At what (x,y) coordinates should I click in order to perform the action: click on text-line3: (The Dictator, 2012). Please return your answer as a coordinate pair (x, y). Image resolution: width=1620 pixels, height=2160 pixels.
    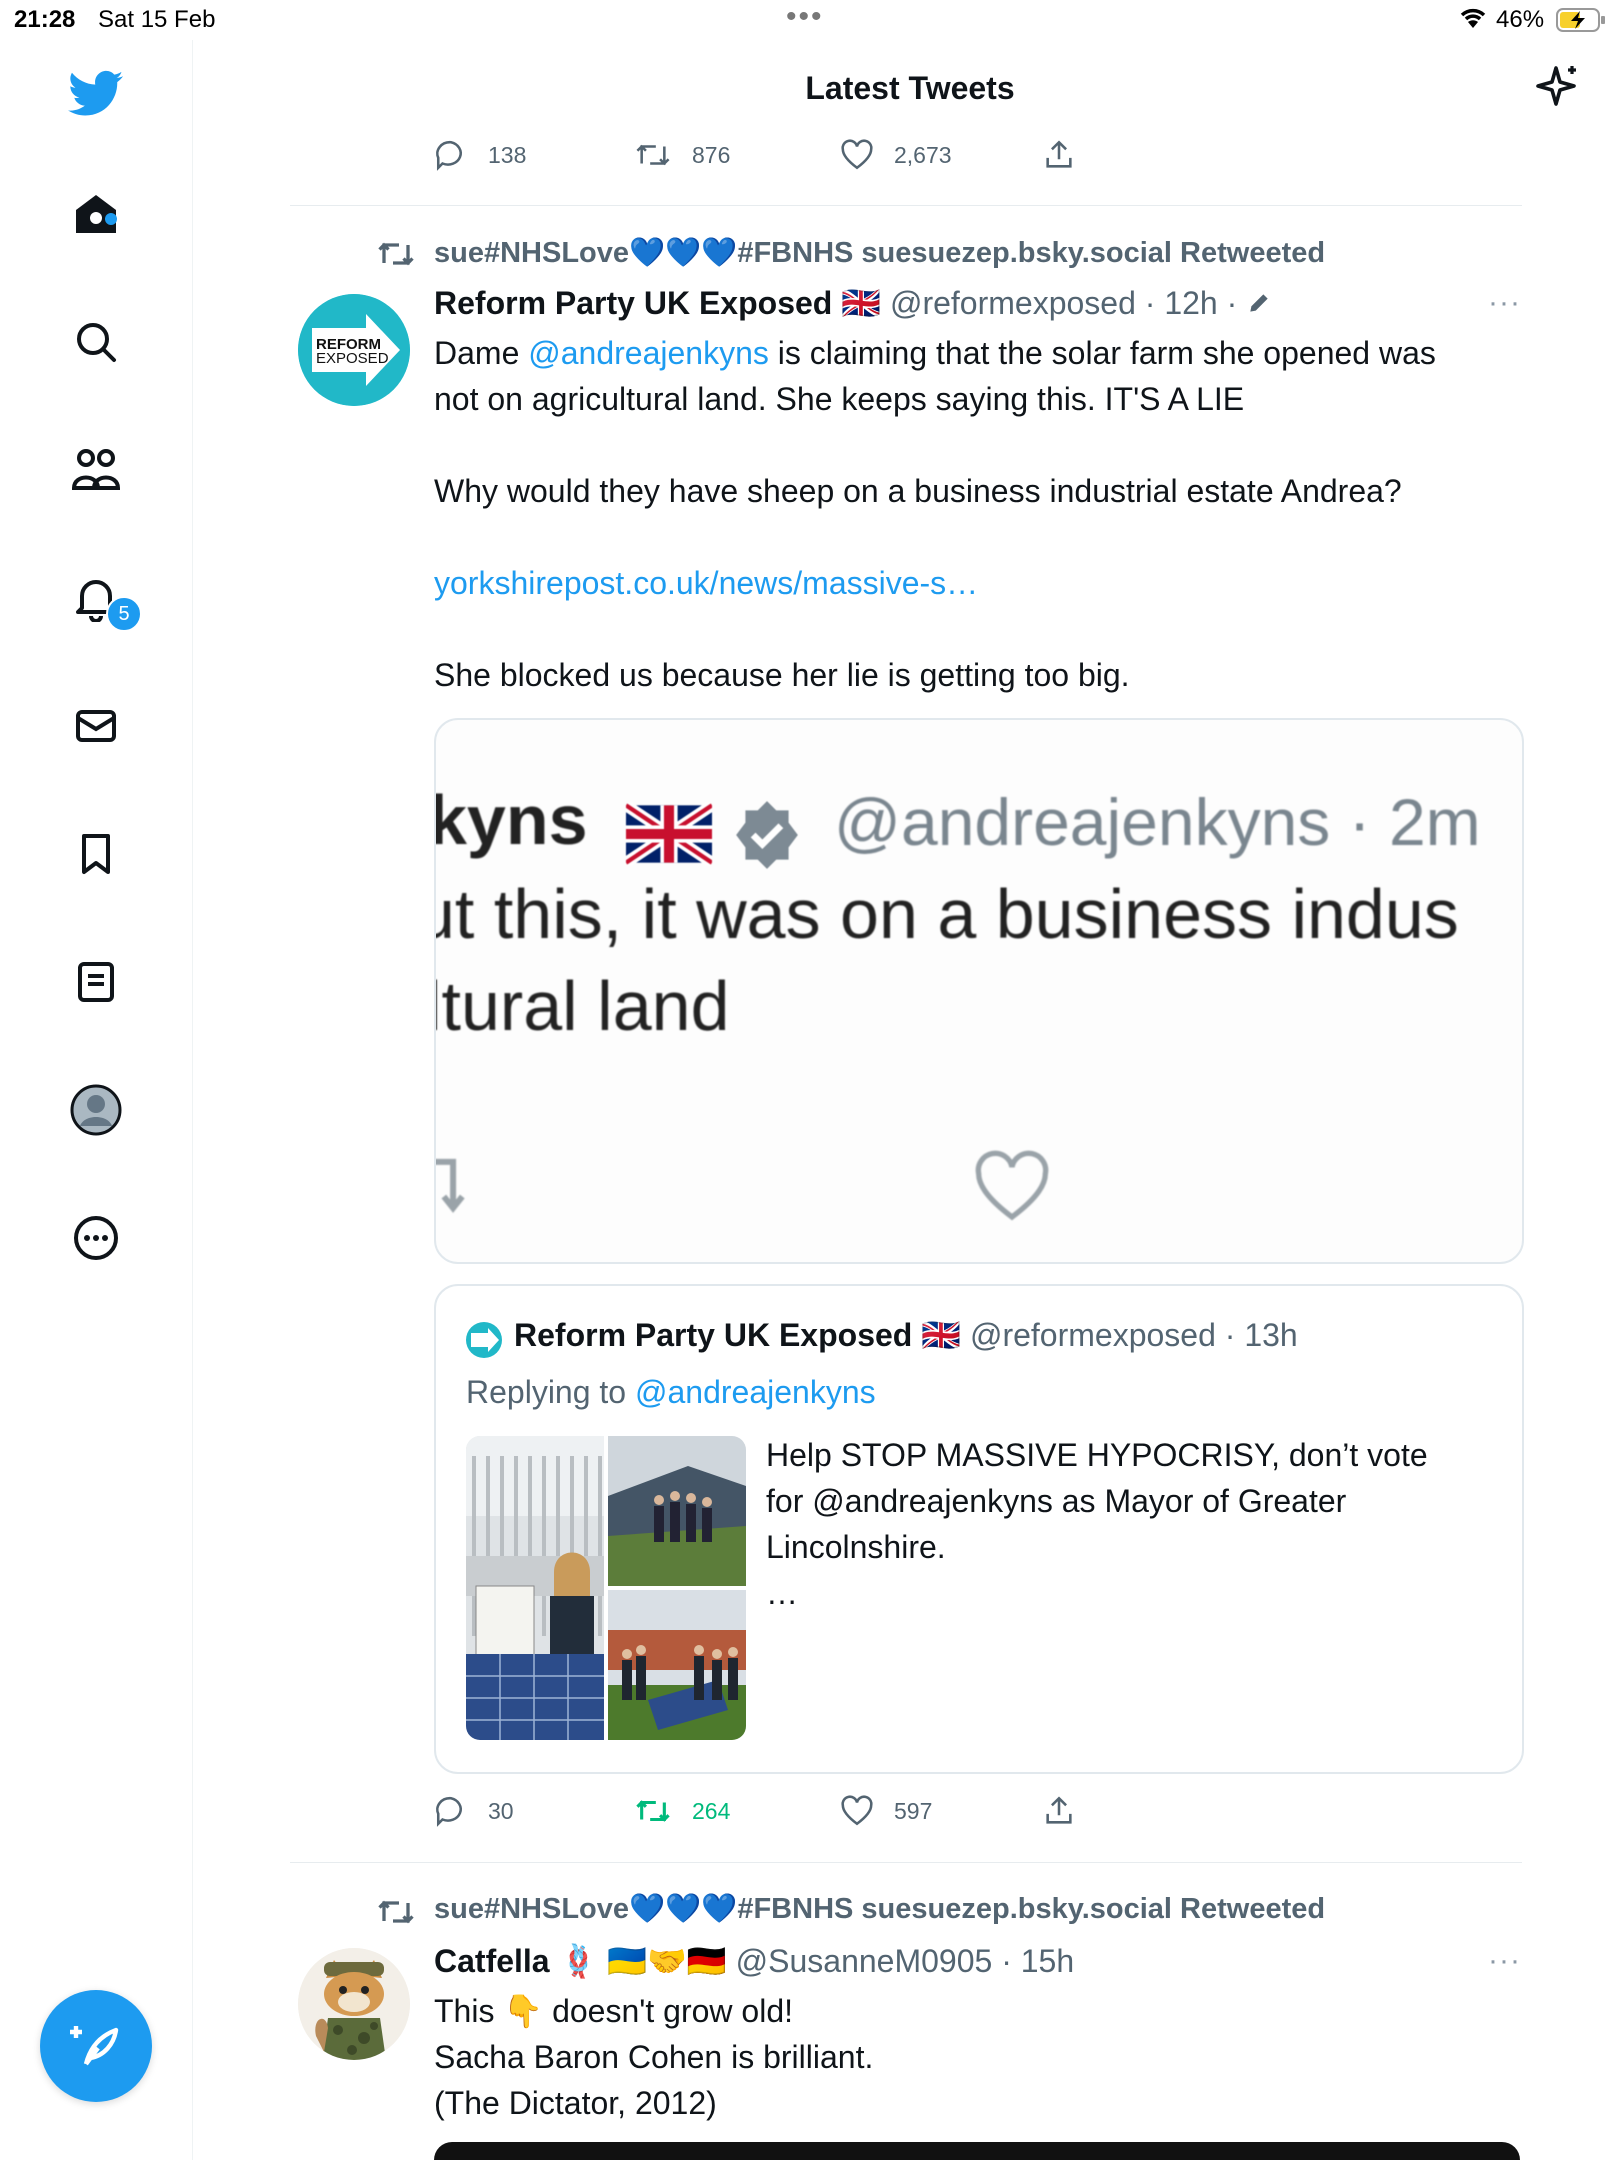
    Looking at the image, I should click on (575, 2103).